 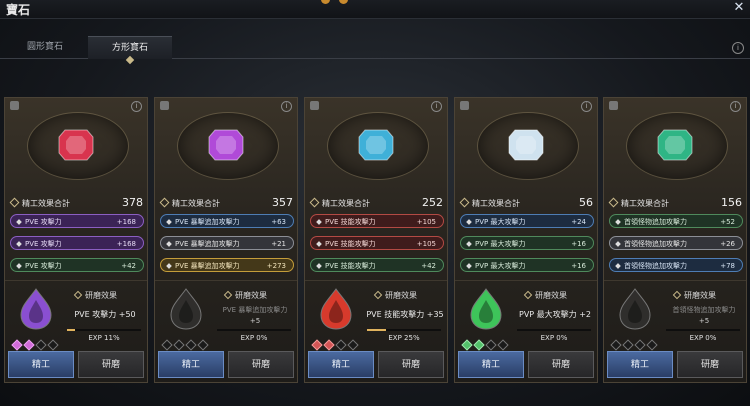 What do you see at coordinates (126, 244) in the screenshot?
I see `craft-stat-value: +168` at bounding box center [126, 244].